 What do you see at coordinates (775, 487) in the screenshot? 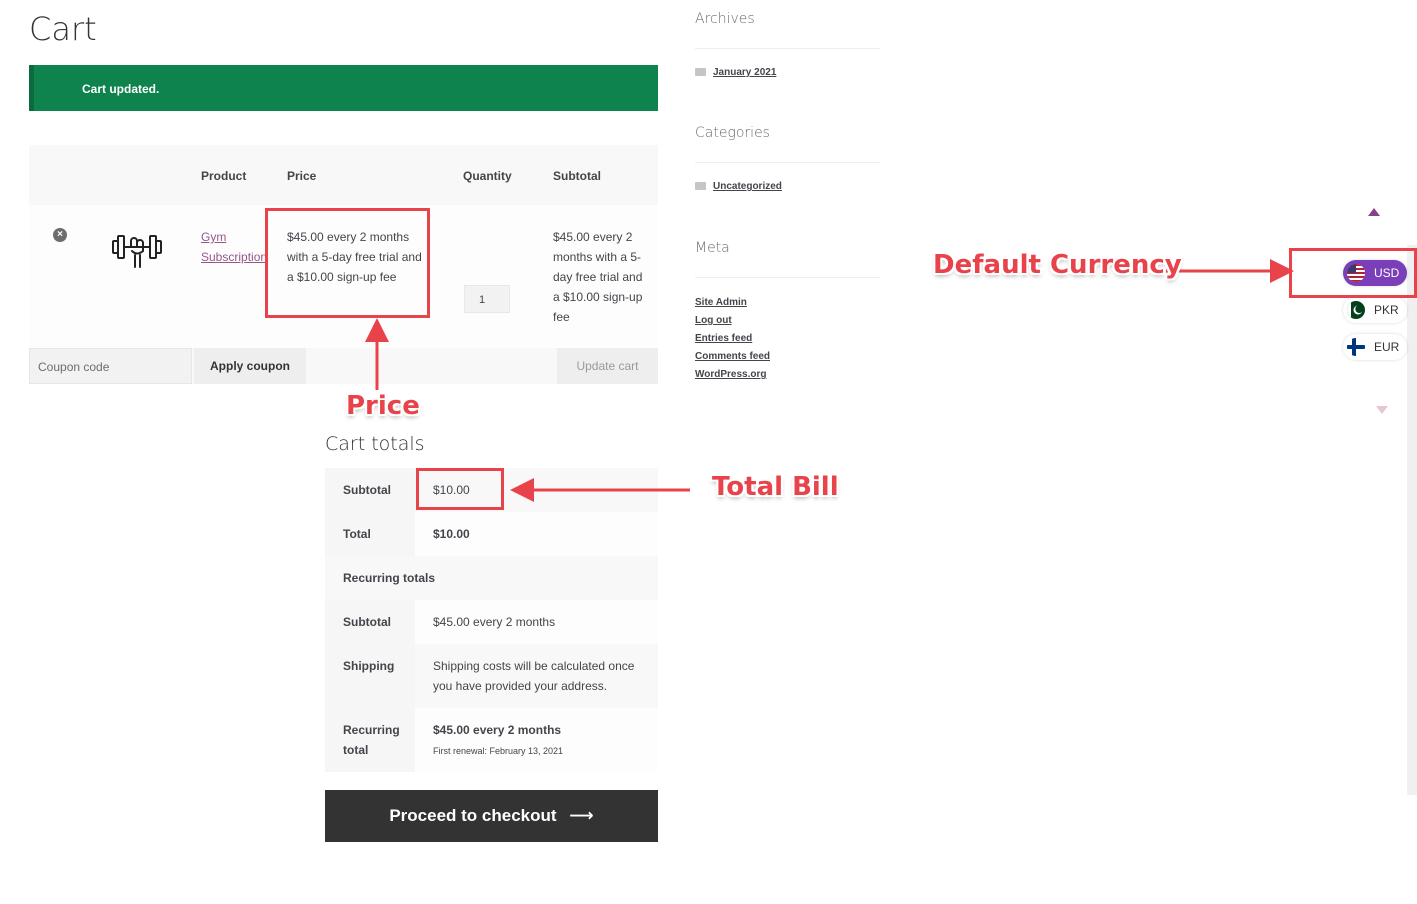
I see `total-bill-annotation: Total Bill` at bounding box center [775, 487].